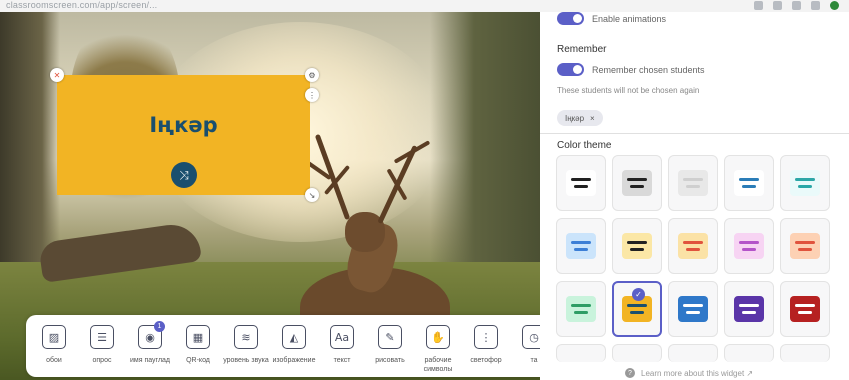 The width and height of the screenshot is (849, 380). I want to click on toolbar-item-label: QR-код, so click(198, 360).